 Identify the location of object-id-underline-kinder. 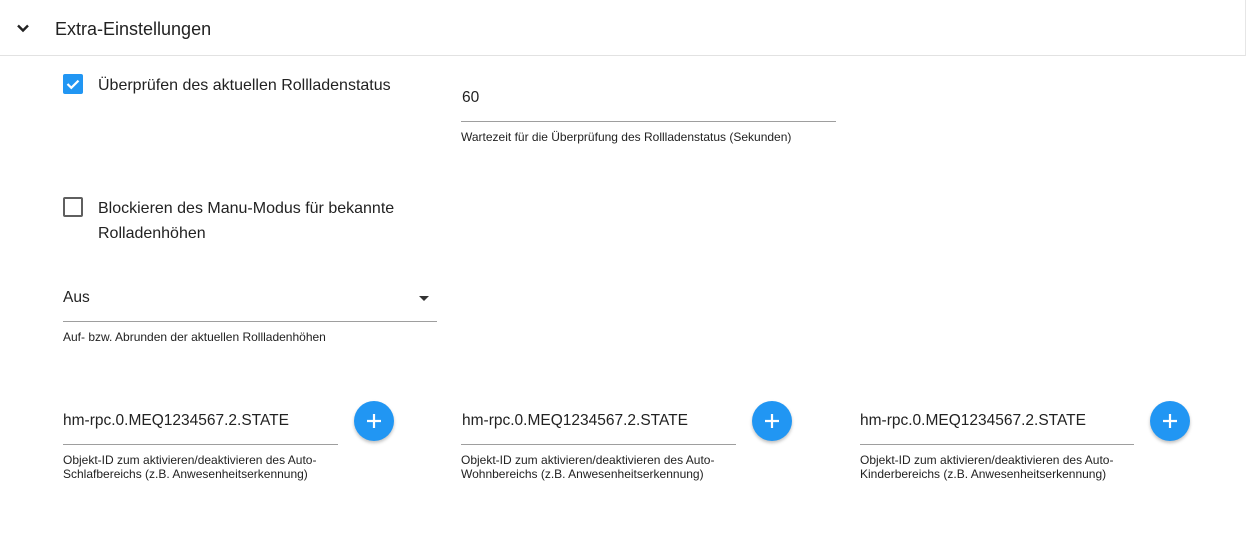
(997, 444).